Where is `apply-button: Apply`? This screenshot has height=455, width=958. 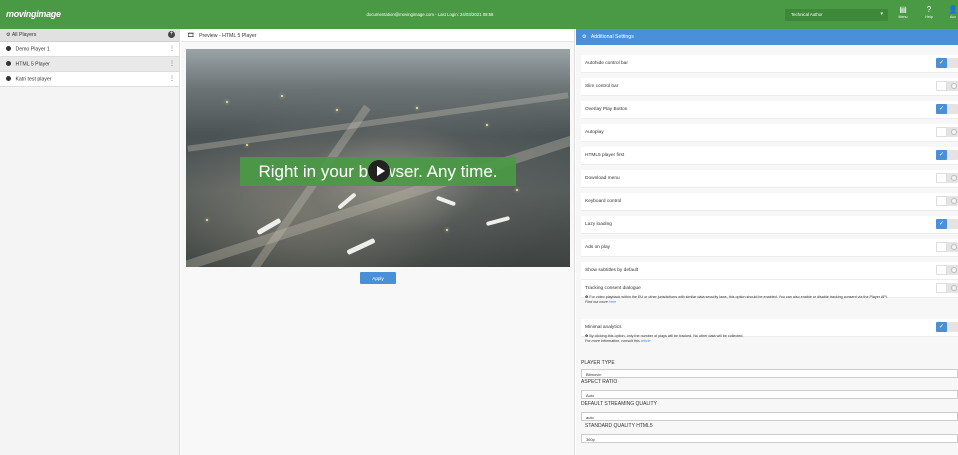
apply-button: Apply is located at coordinates (378, 278).